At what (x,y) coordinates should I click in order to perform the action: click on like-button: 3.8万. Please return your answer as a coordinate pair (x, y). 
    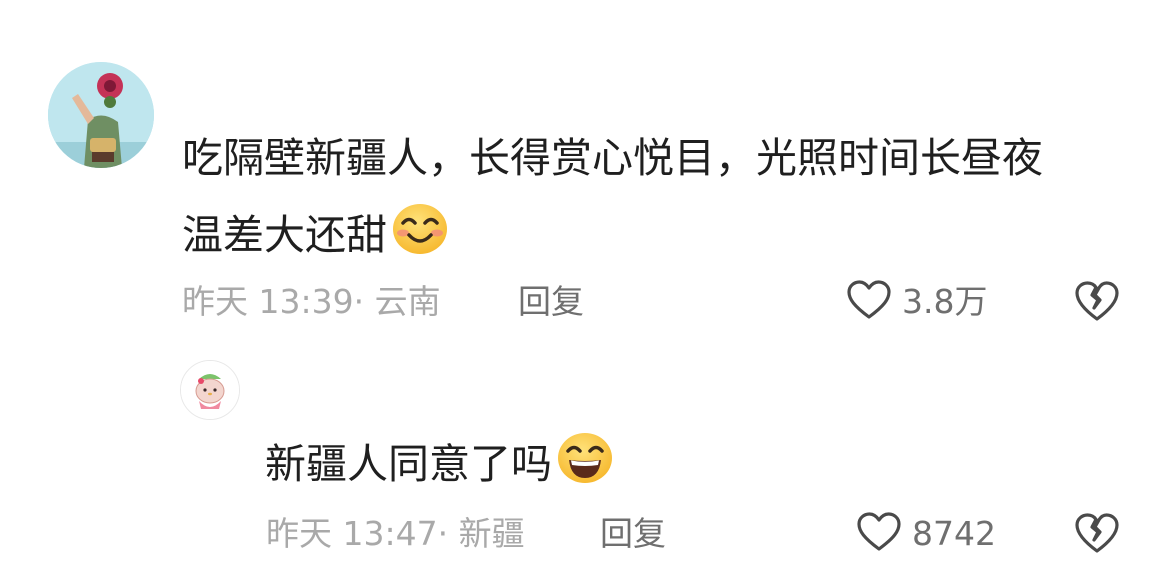
    Looking at the image, I should click on (916, 302).